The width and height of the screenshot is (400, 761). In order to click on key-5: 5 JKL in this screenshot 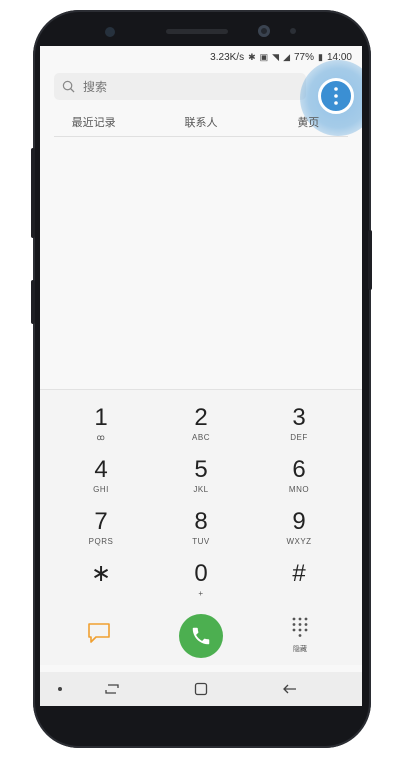, I will do `click(201, 482)`.